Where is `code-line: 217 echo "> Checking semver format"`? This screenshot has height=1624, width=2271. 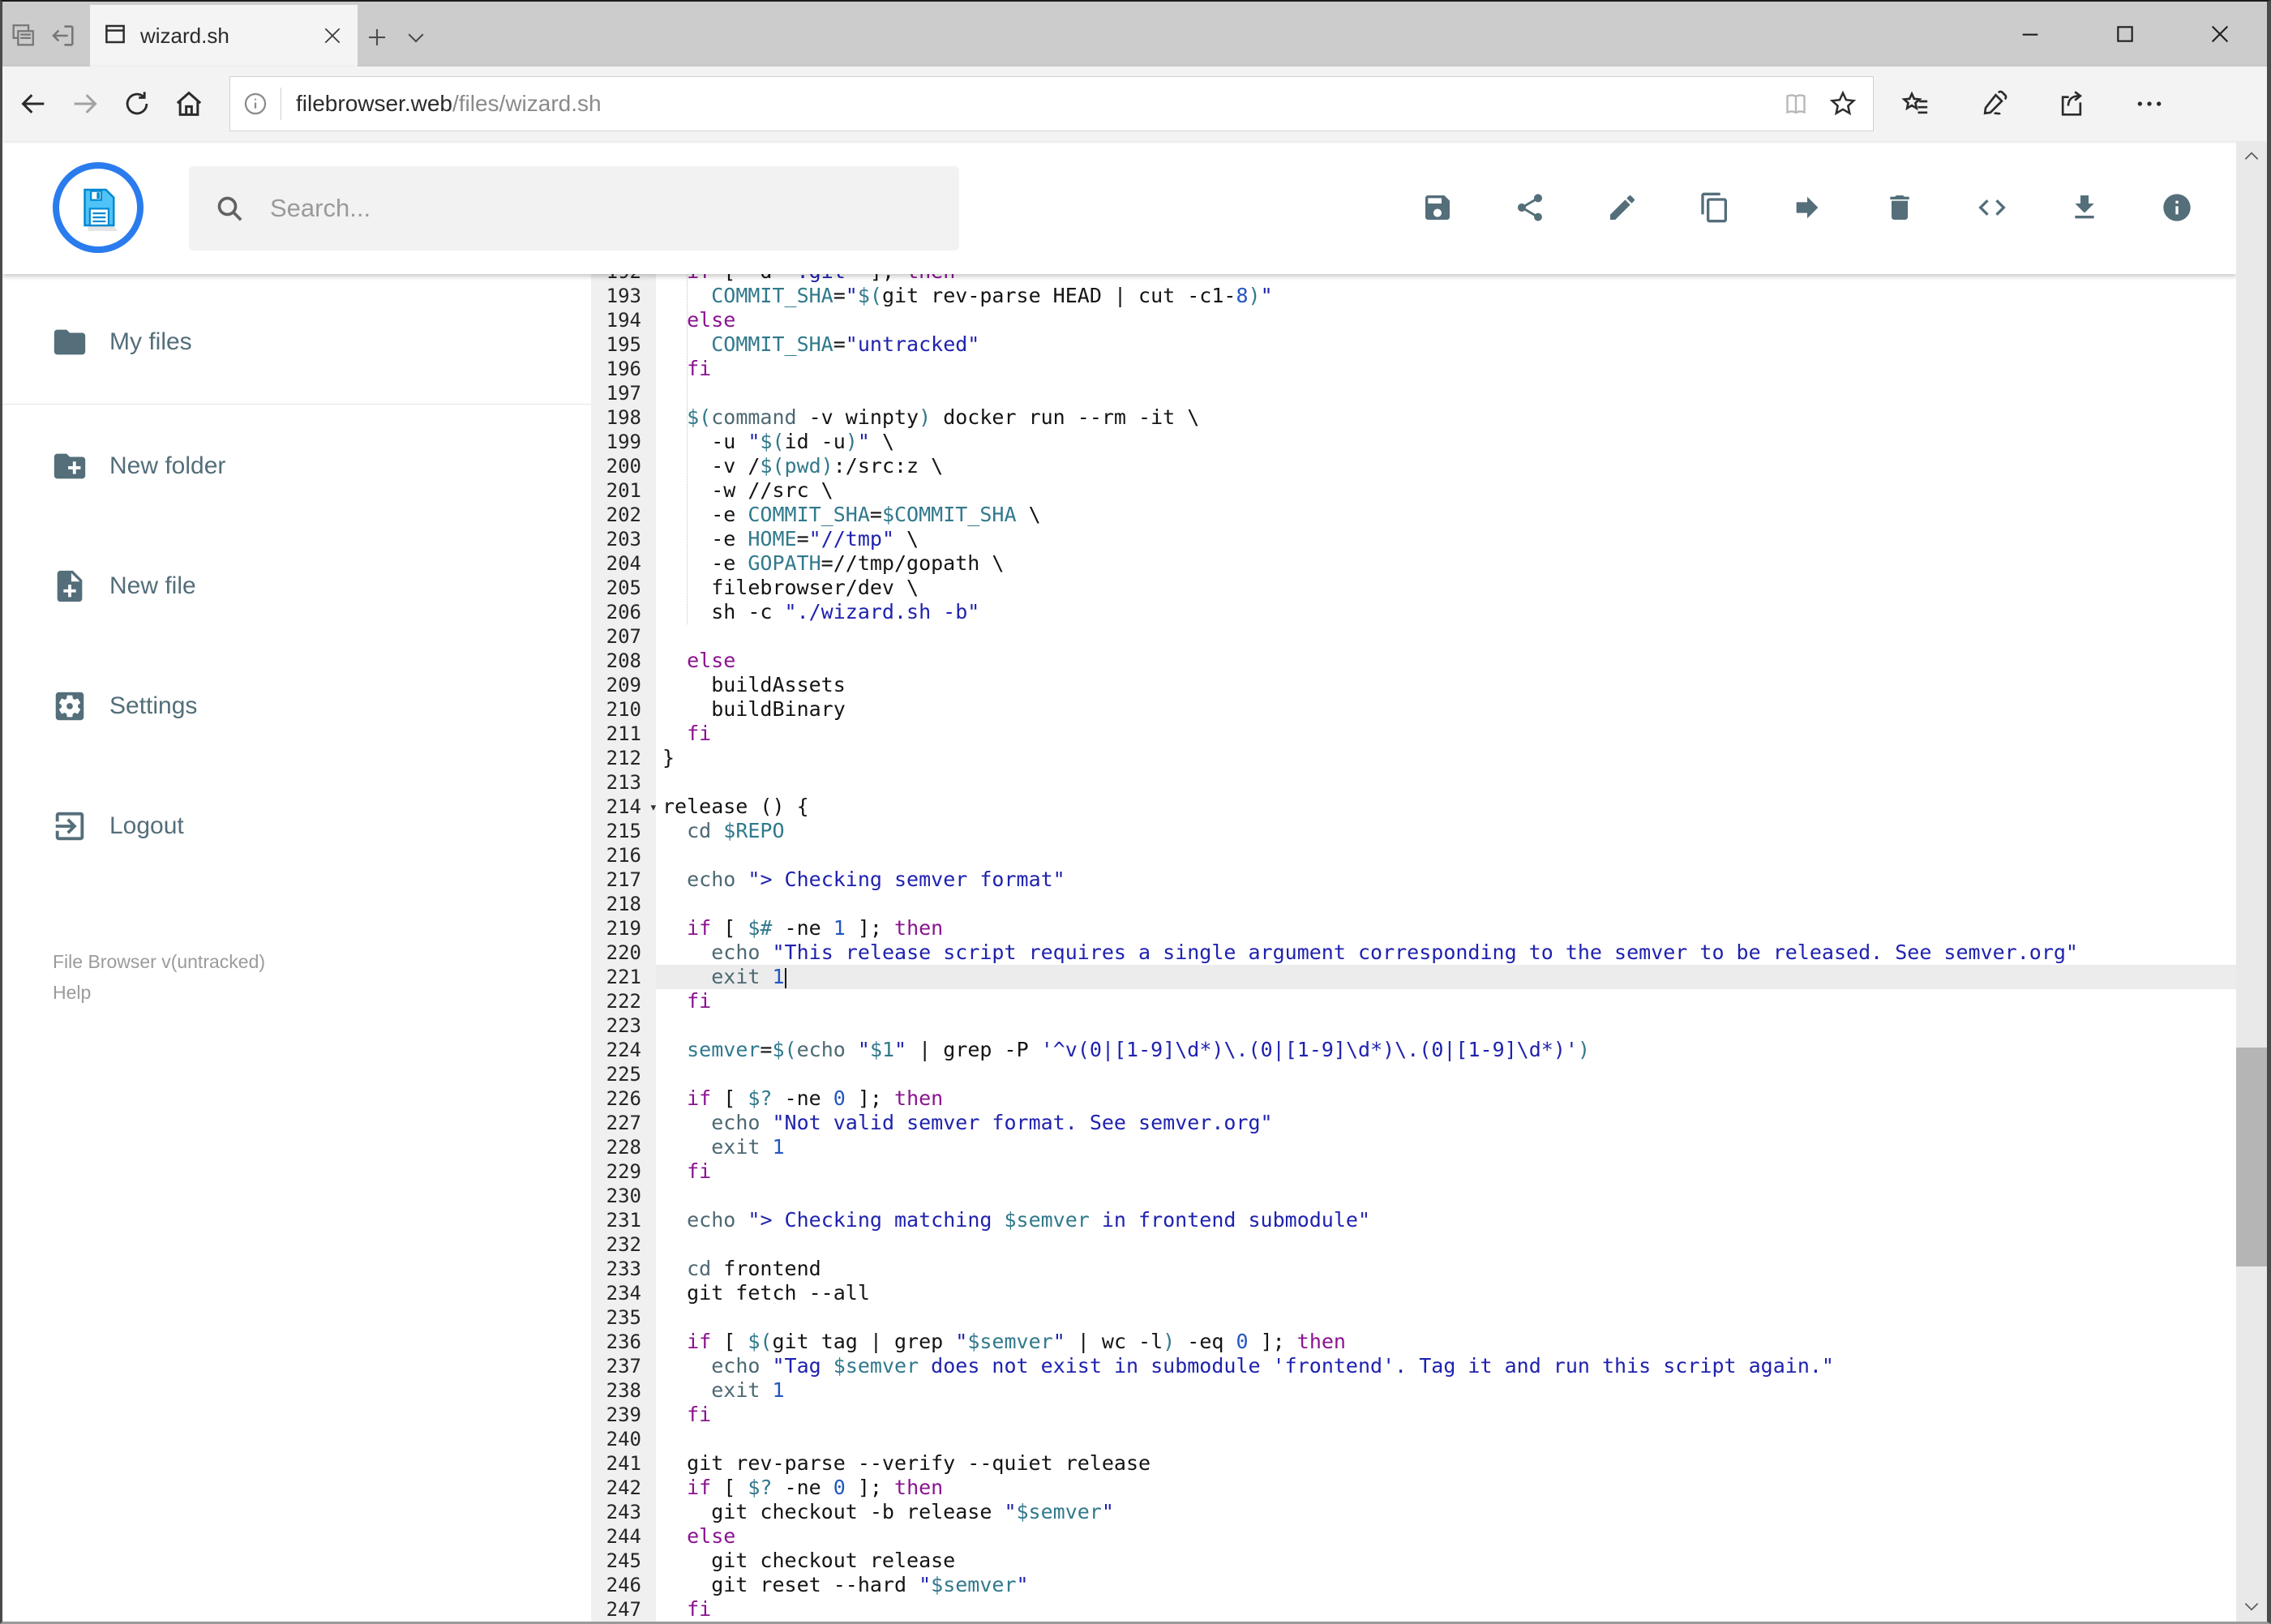
code-line: 217 echo "> Checking semver format" is located at coordinates (1414, 880).